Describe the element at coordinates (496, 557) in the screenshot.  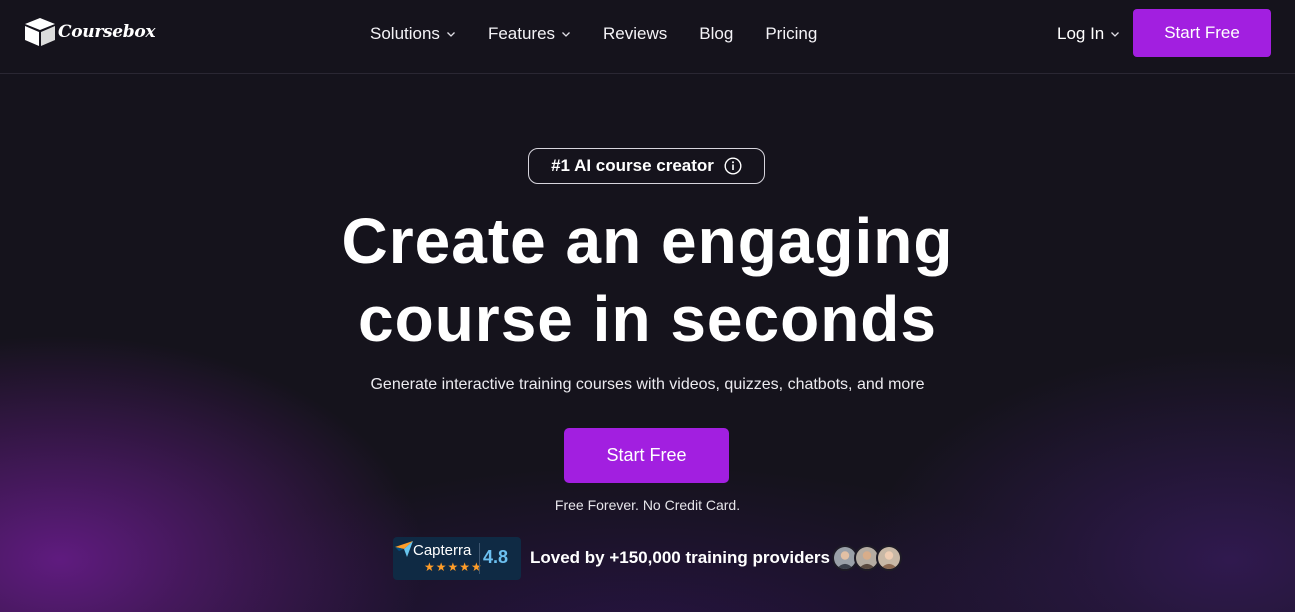
I see `capterra-score: 4.8` at that location.